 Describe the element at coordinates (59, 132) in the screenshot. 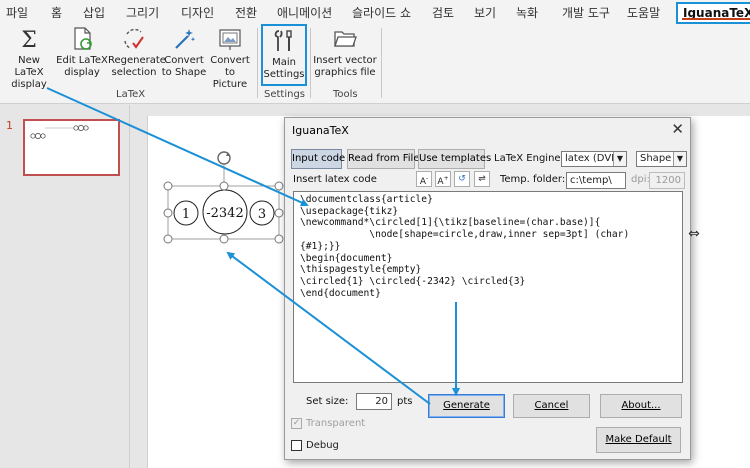

I see `thumbnail-preview` at that location.